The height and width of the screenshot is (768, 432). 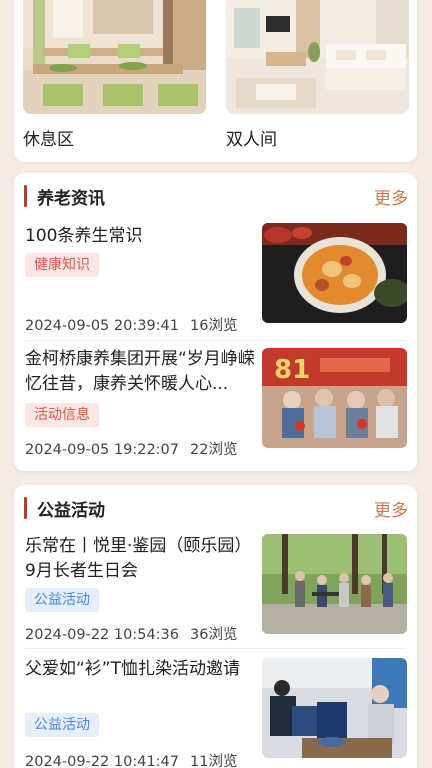 I want to click on charity-item-title: 父爱如“衫”T恤扎染活动邀请, so click(x=143, y=669).